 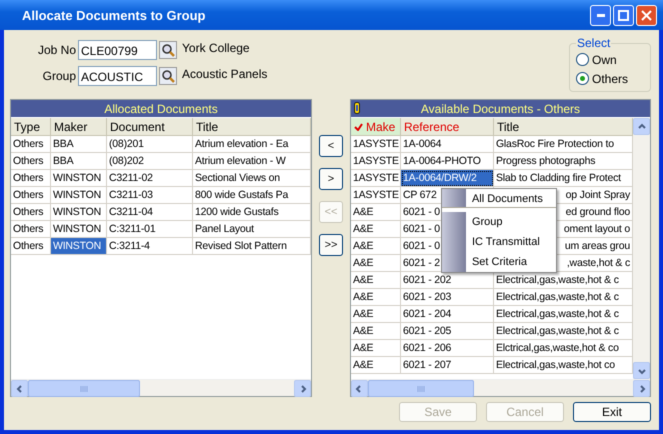 I want to click on window-title: Allocate Documents to Group, so click(x=114, y=15).